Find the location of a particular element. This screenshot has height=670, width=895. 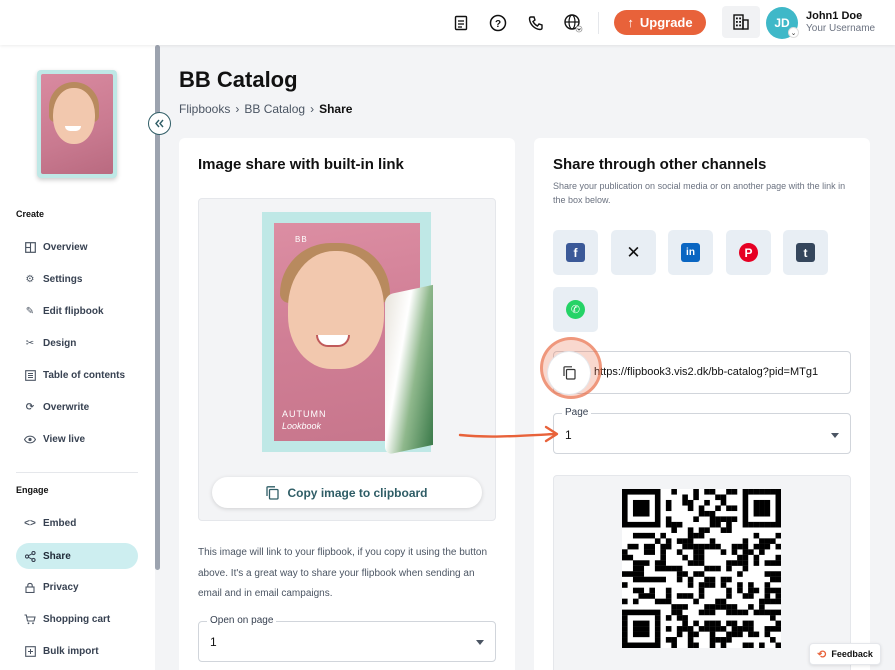

organization-button is located at coordinates (741, 22).